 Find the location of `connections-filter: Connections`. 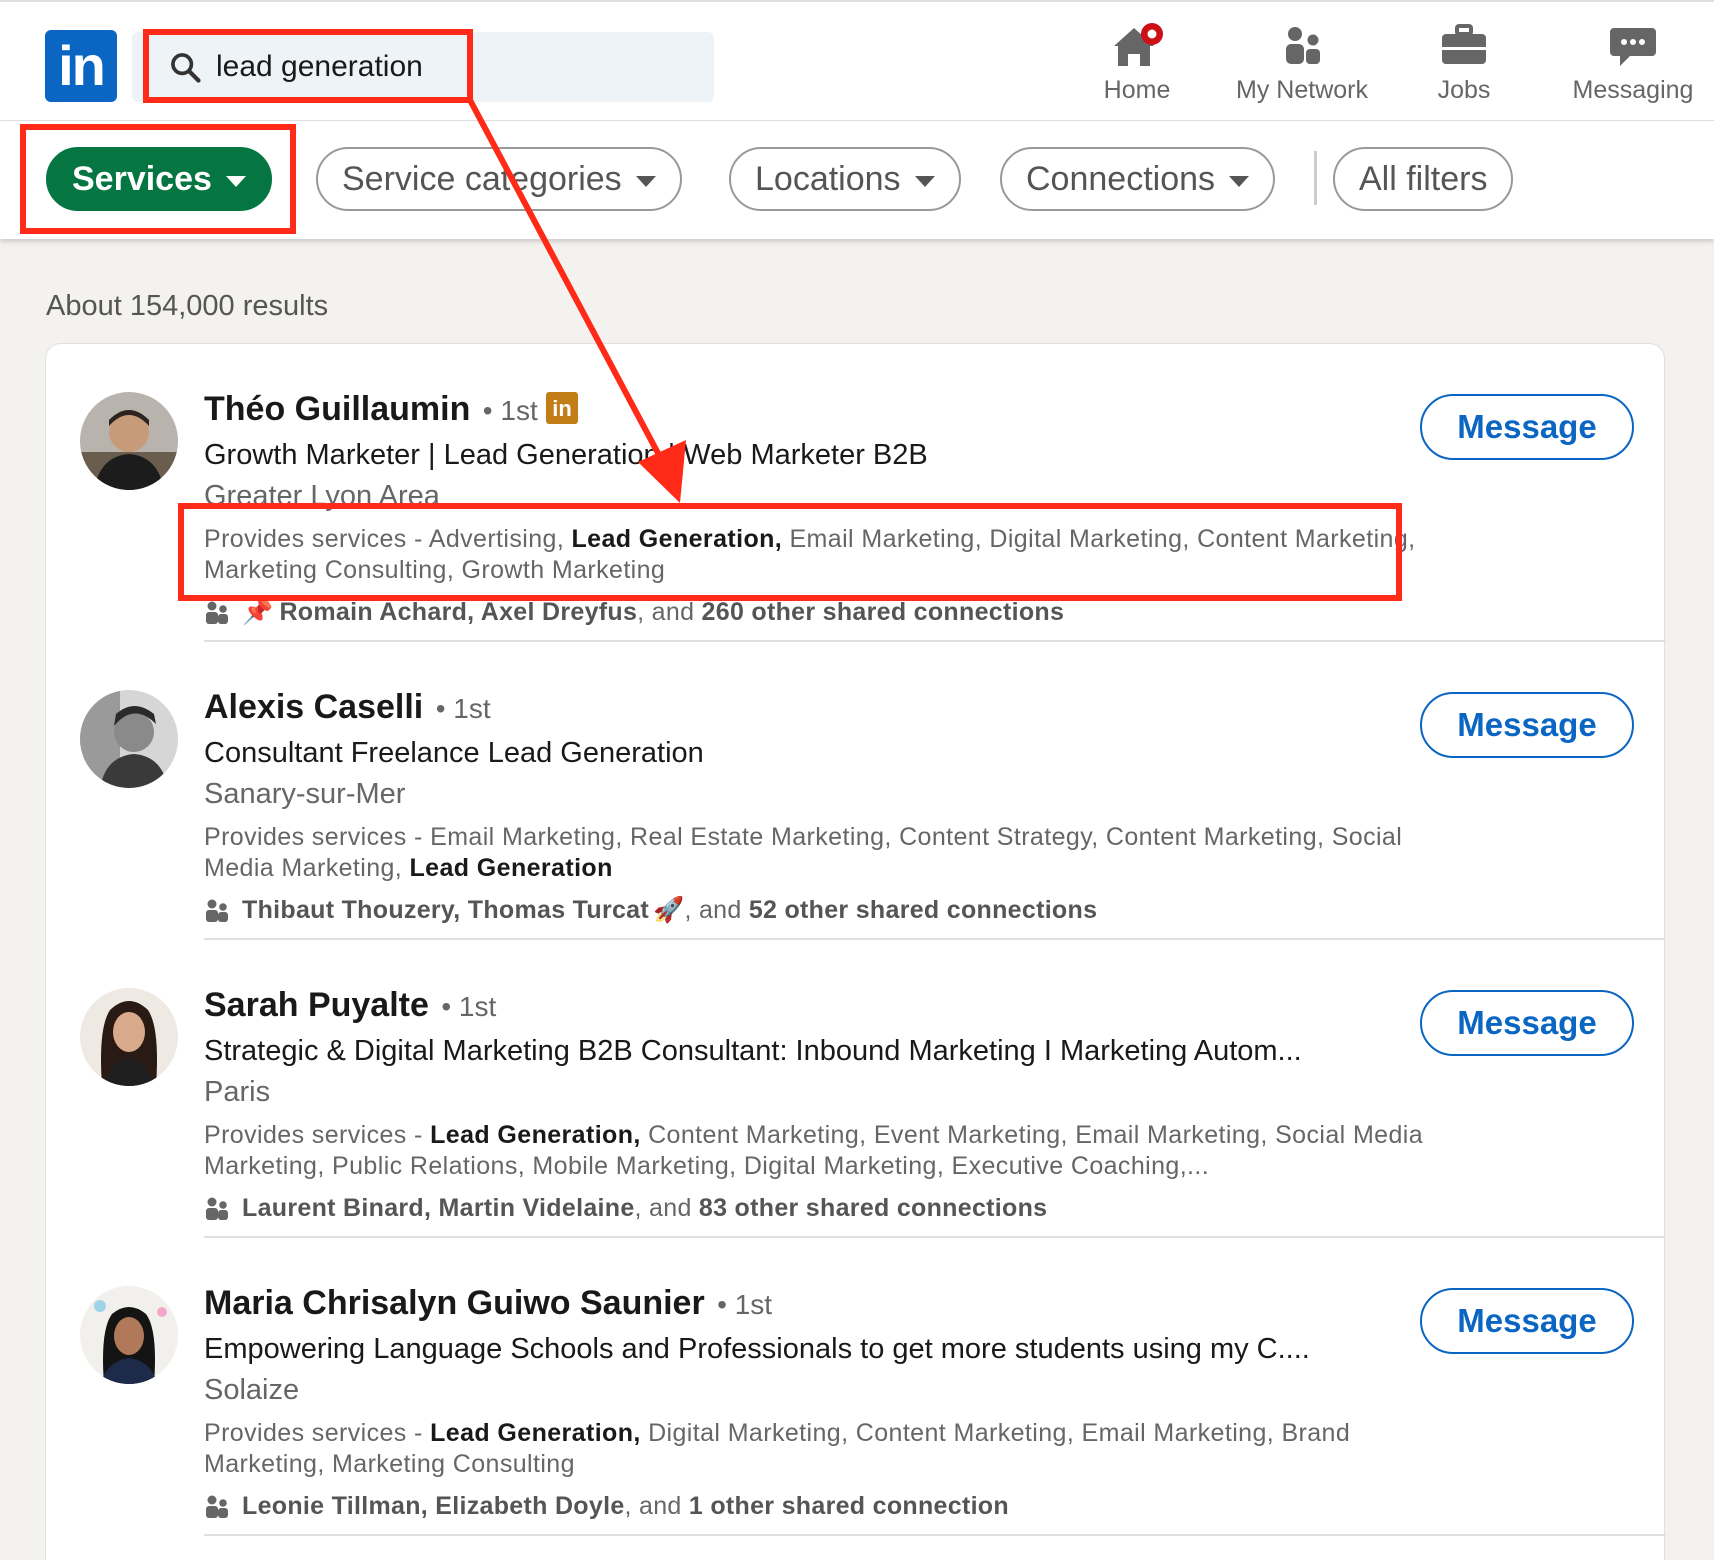

connections-filter: Connections is located at coordinates (1138, 179).